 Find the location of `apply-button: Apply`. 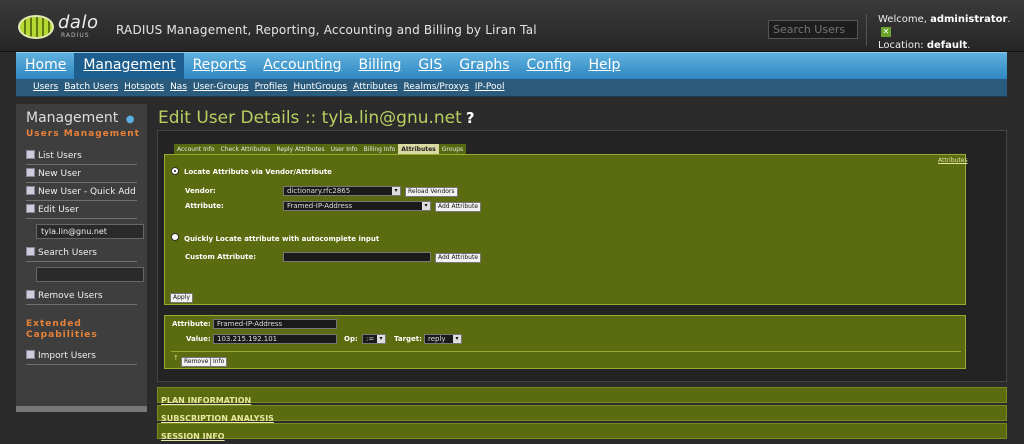

apply-button: Apply is located at coordinates (181, 298).